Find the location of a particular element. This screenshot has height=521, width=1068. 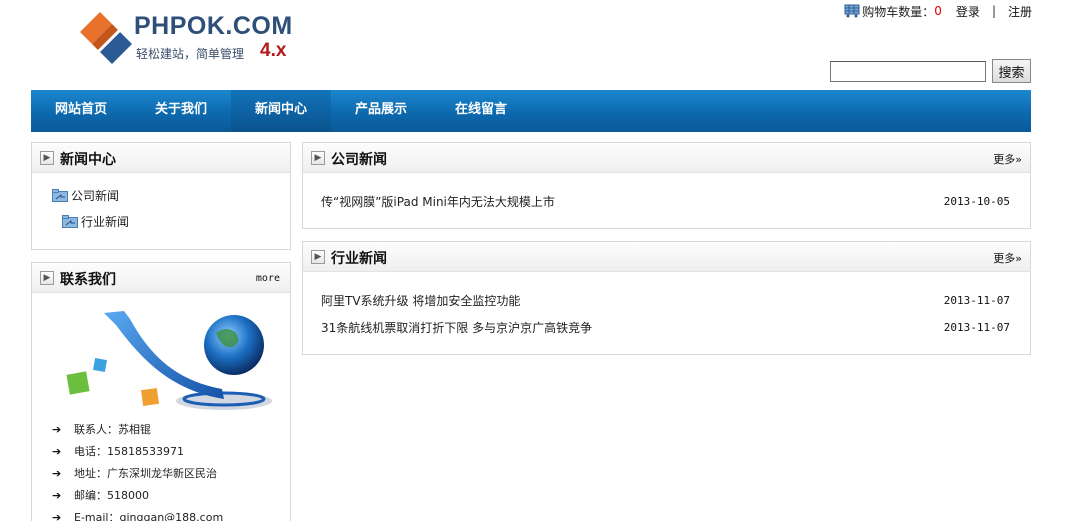

nav-item-guestbook: 在线留言 is located at coordinates (481, 111).